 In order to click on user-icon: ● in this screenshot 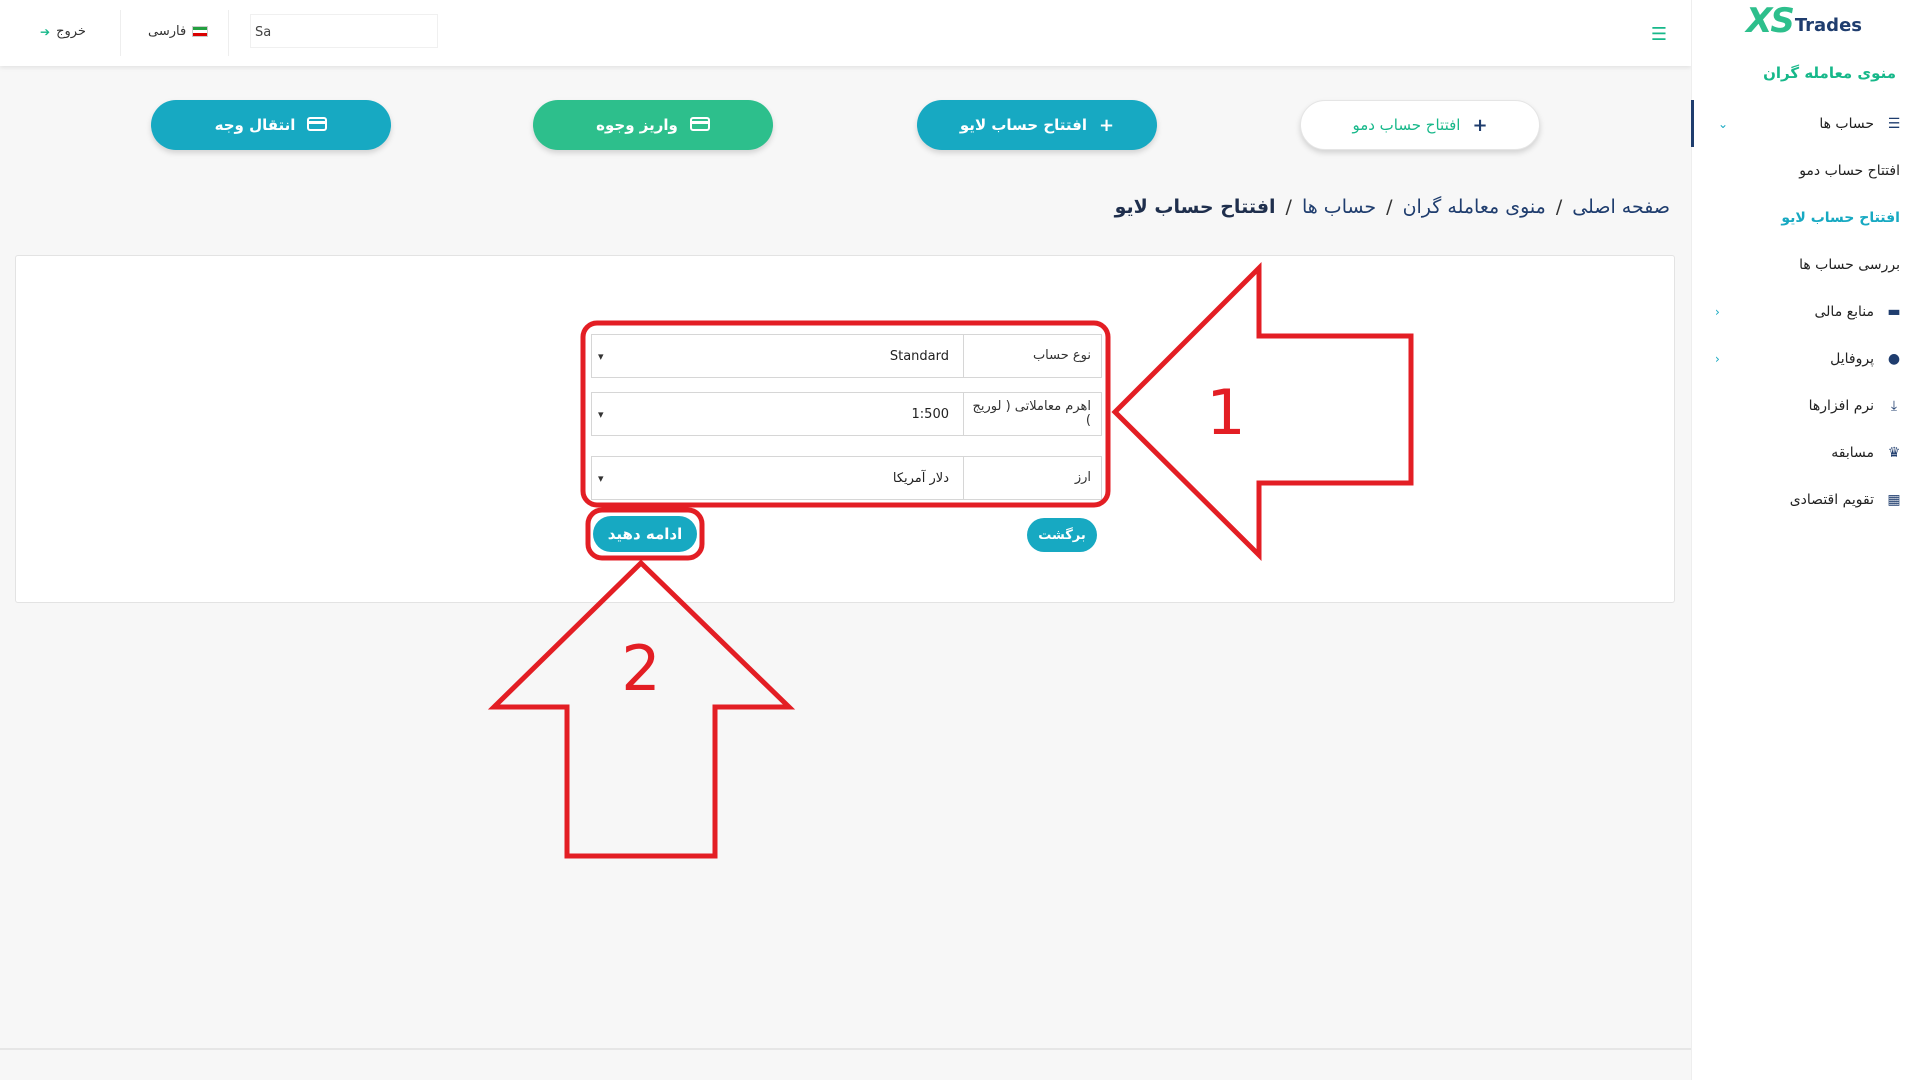, I will do `click(1894, 358)`.